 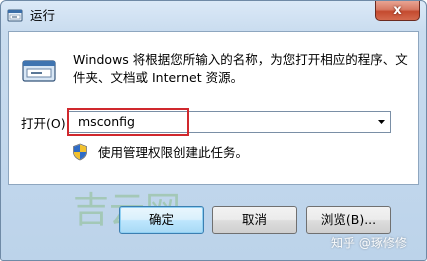 I want to click on close-button: x, so click(x=397, y=11).